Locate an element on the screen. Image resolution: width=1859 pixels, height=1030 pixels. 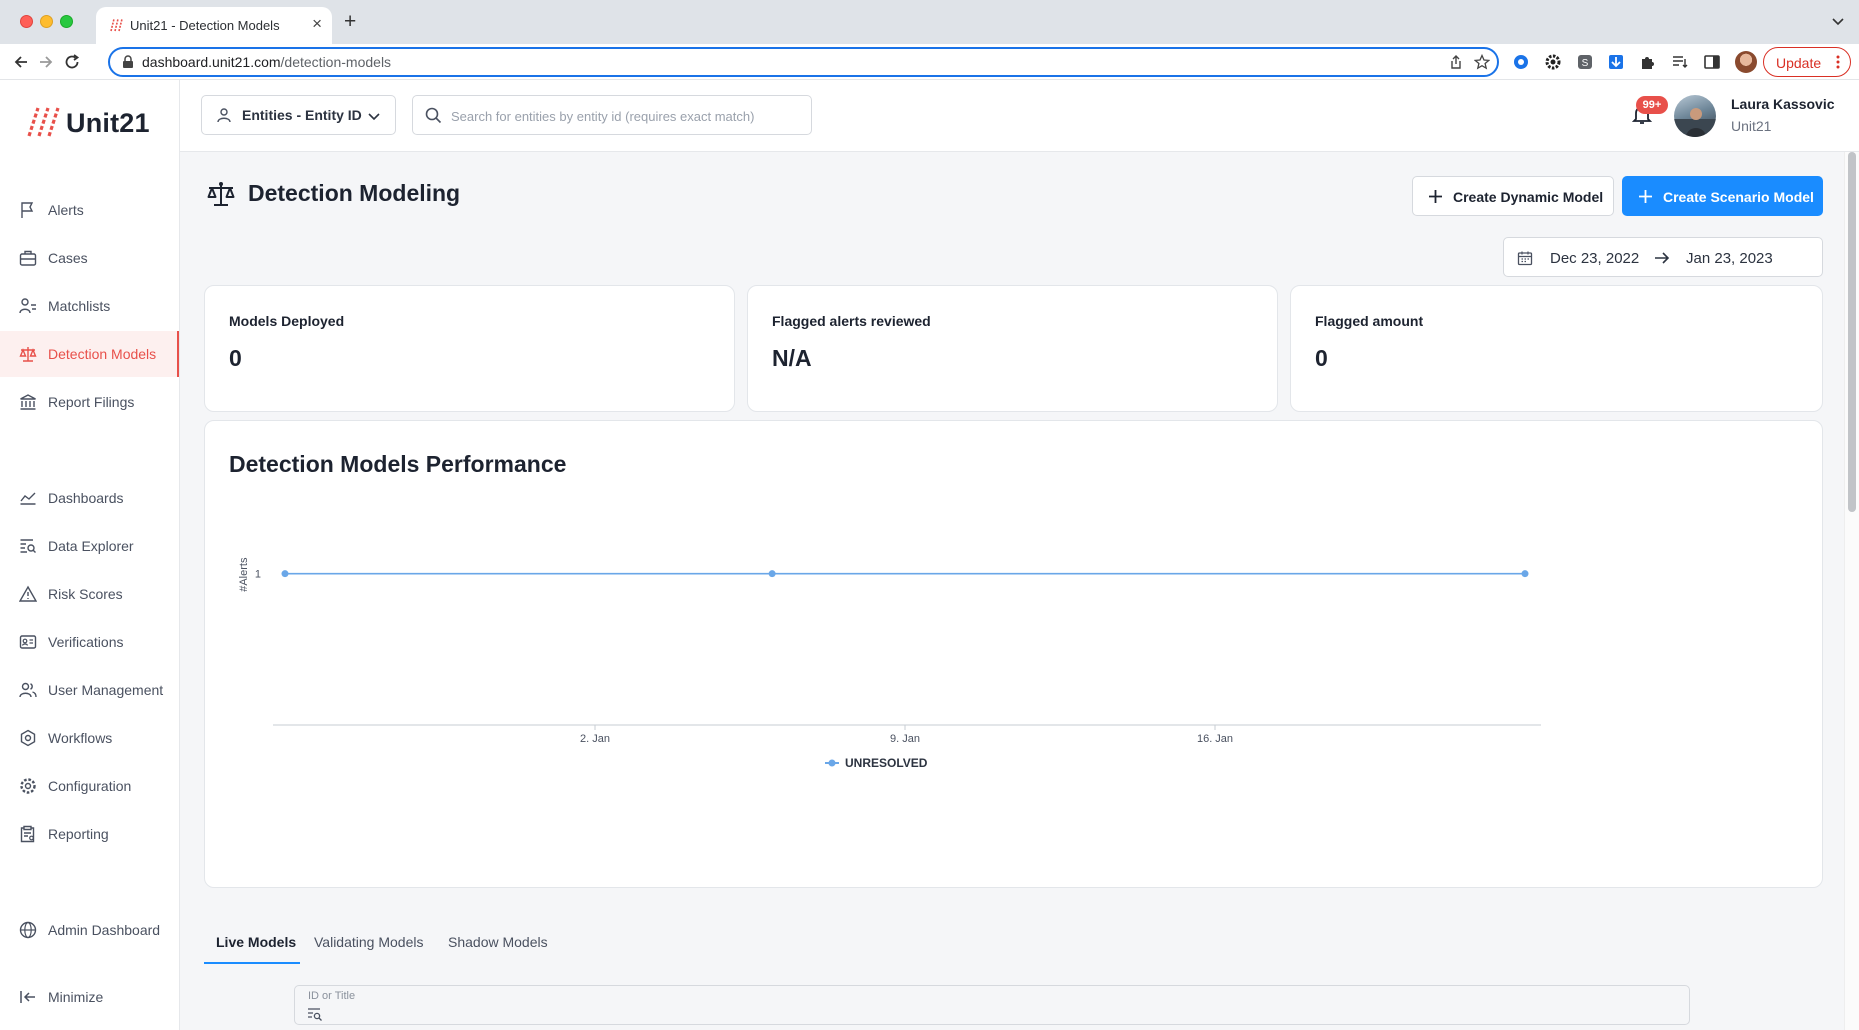
entity-type-select: Entities - Entity ID is located at coordinates (298, 115).